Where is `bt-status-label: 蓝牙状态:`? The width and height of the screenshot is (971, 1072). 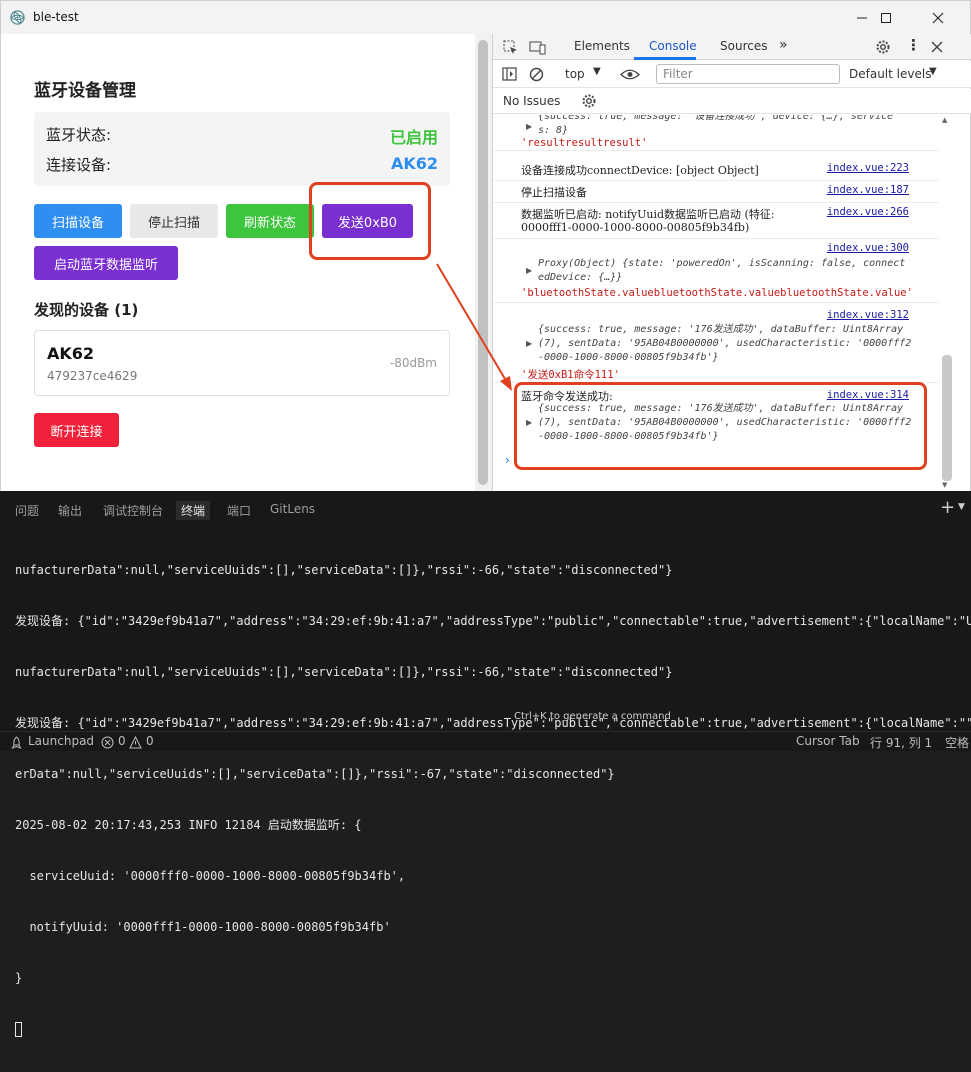 bt-status-label: 蓝牙状态: is located at coordinates (79, 135).